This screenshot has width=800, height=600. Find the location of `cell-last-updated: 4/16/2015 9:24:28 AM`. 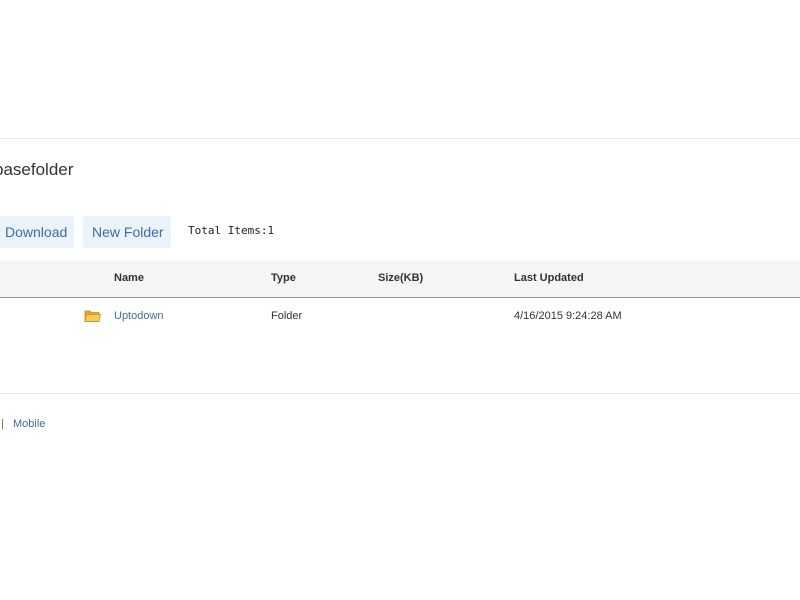

cell-last-updated: 4/16/2015 9:24:28 AM is located at coordinates (568, 316).